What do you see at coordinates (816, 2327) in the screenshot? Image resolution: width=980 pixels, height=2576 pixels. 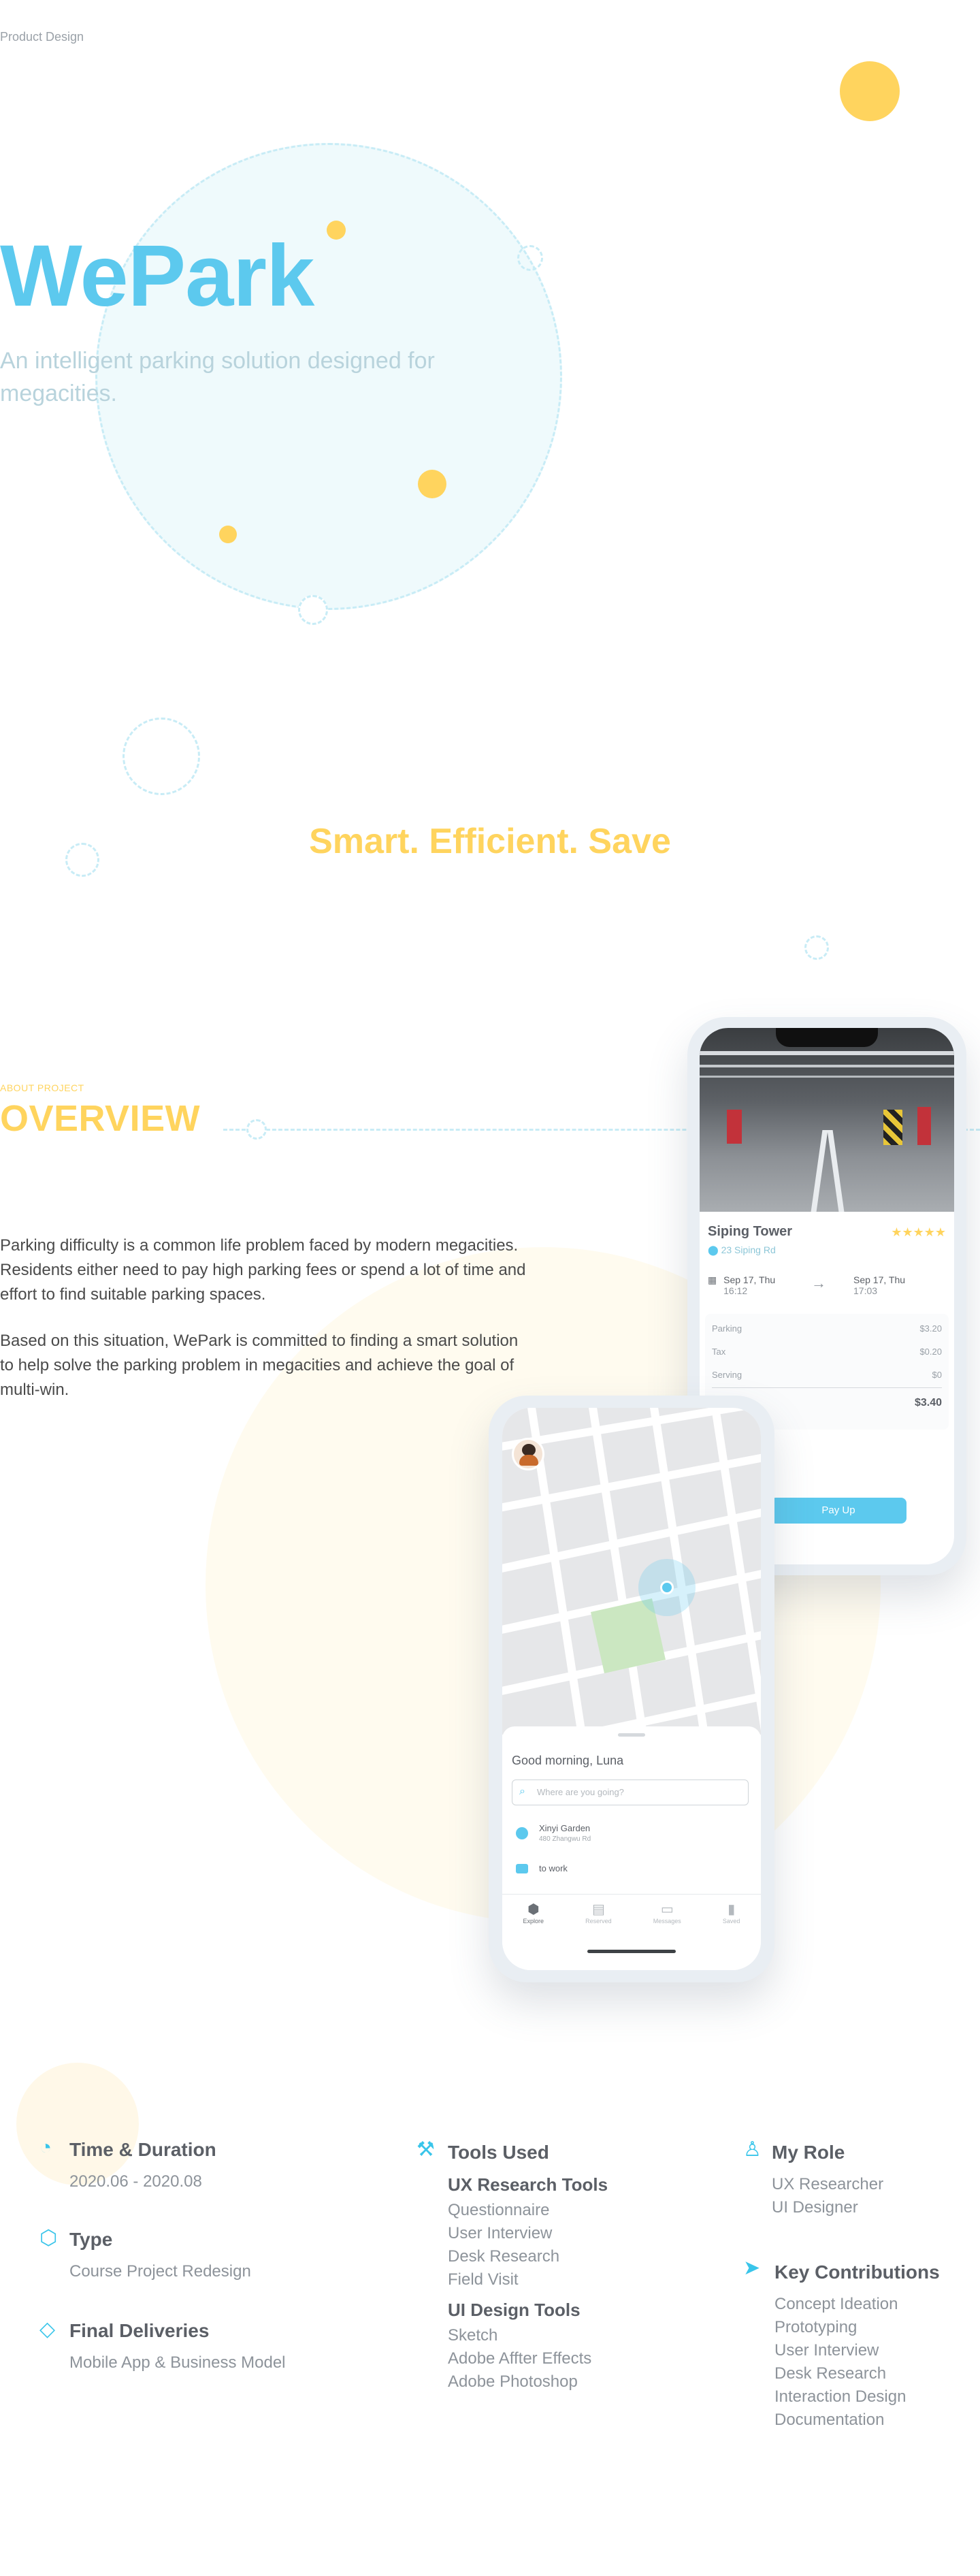 I see `list-item: Prototyping` at bounding box center [816, 2327].